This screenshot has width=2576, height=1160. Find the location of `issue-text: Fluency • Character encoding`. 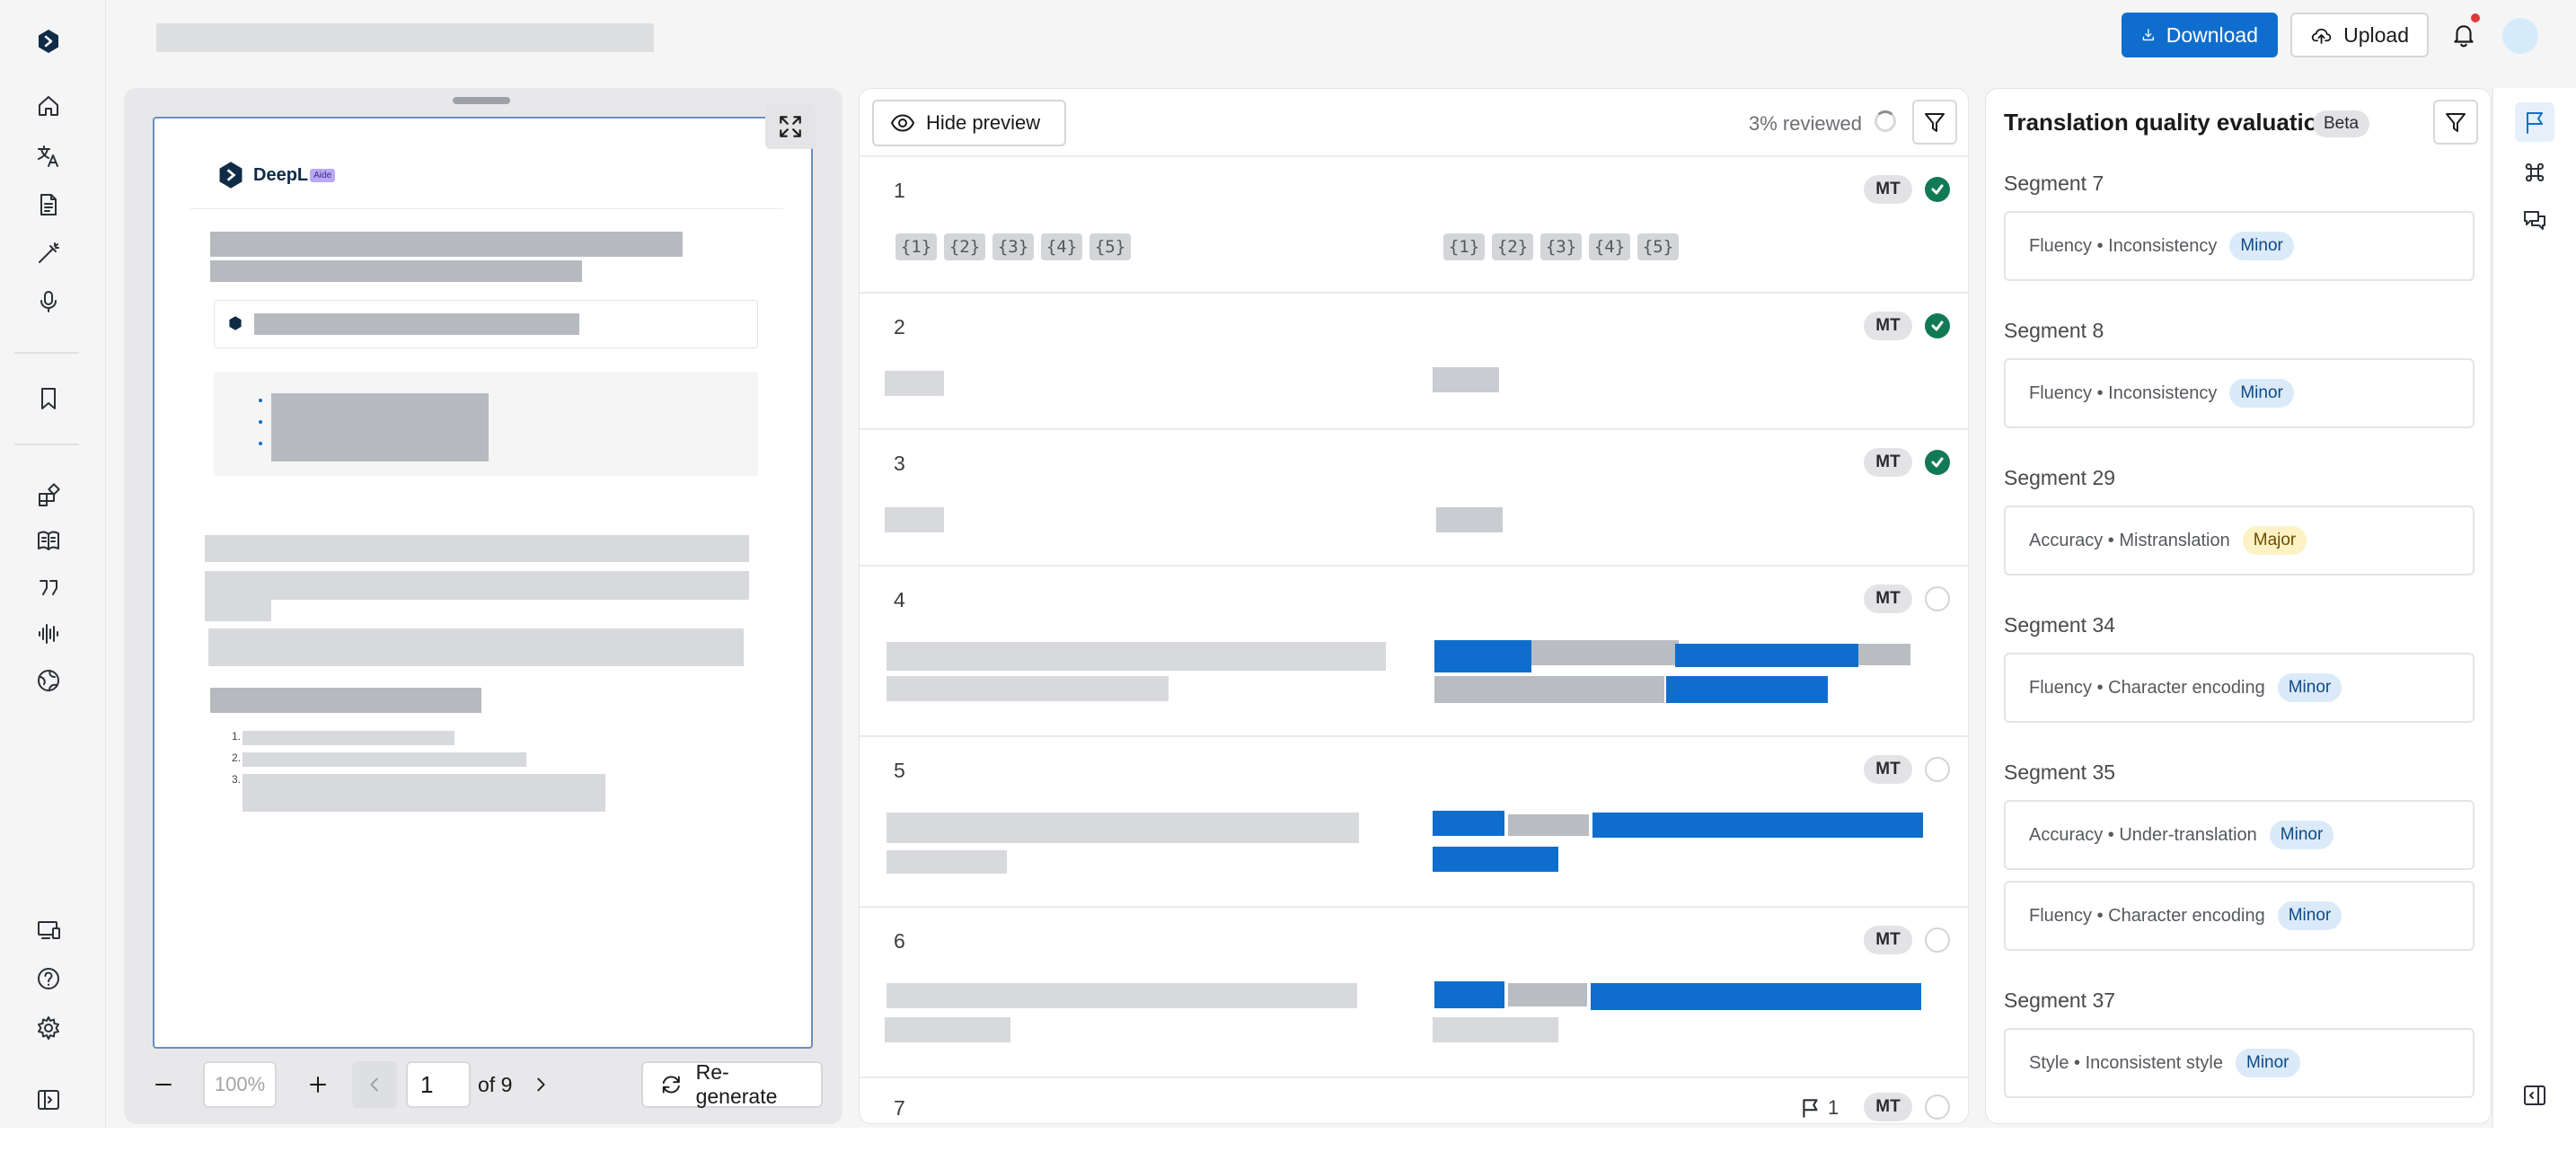

issue-text: Fluency • Character encoding is located at coordinates (2147, 915).